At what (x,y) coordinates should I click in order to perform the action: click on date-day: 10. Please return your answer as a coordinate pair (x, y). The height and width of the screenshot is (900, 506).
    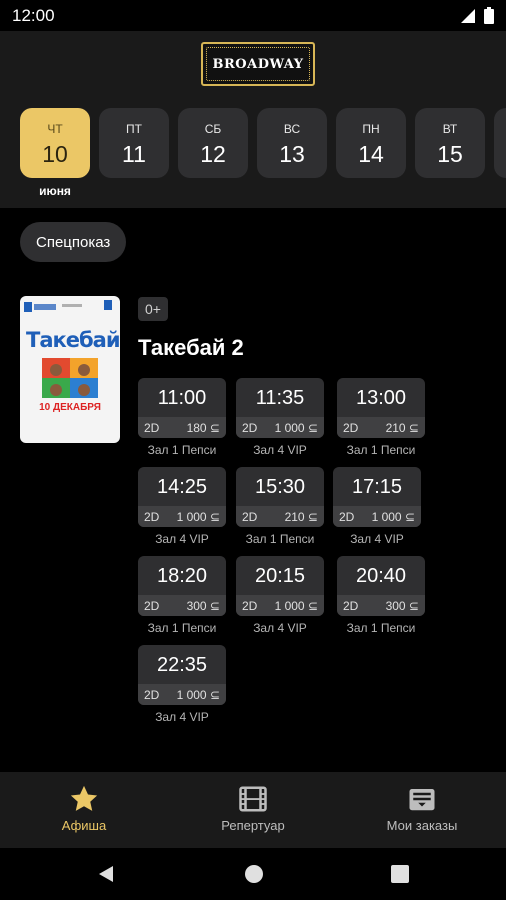
    Looking at the image, I should click on (55, 154).